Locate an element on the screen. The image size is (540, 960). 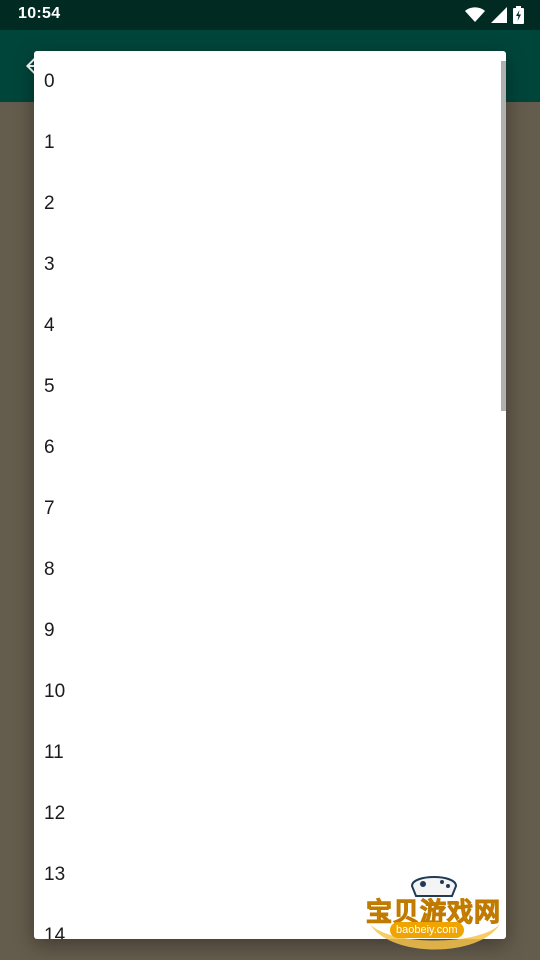
watermark-url: baobeiy.com is located at coordinates (427, 930).